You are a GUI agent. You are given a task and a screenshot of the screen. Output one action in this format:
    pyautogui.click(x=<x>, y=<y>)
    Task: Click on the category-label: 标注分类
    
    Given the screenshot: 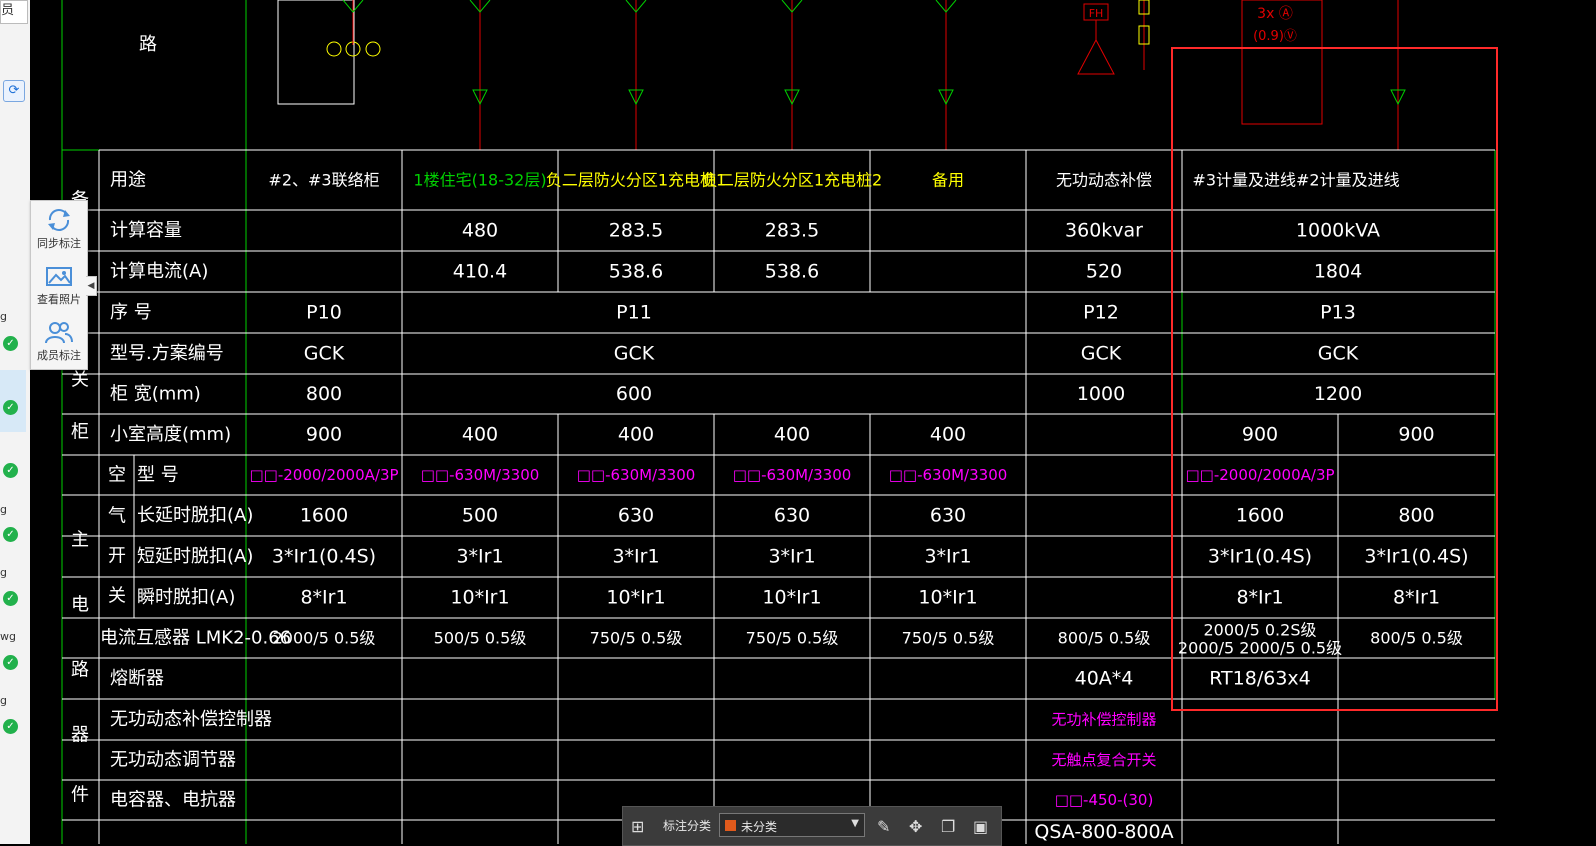 What is the action you would take?
    pyautogui.click(x=687, y=826)
    